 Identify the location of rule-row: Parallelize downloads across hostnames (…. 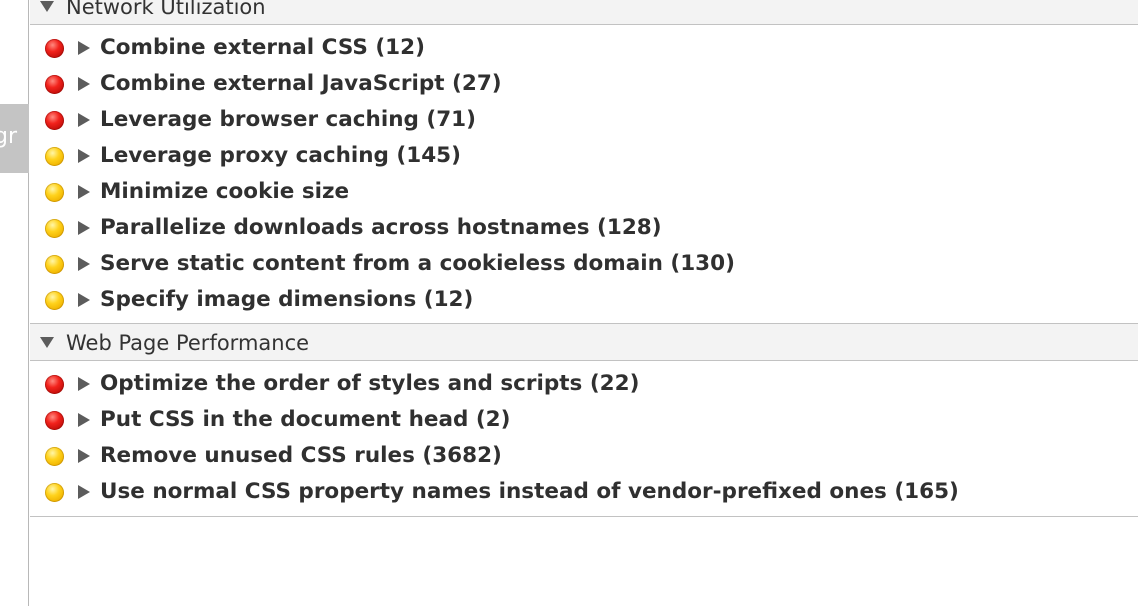
(584, 229).